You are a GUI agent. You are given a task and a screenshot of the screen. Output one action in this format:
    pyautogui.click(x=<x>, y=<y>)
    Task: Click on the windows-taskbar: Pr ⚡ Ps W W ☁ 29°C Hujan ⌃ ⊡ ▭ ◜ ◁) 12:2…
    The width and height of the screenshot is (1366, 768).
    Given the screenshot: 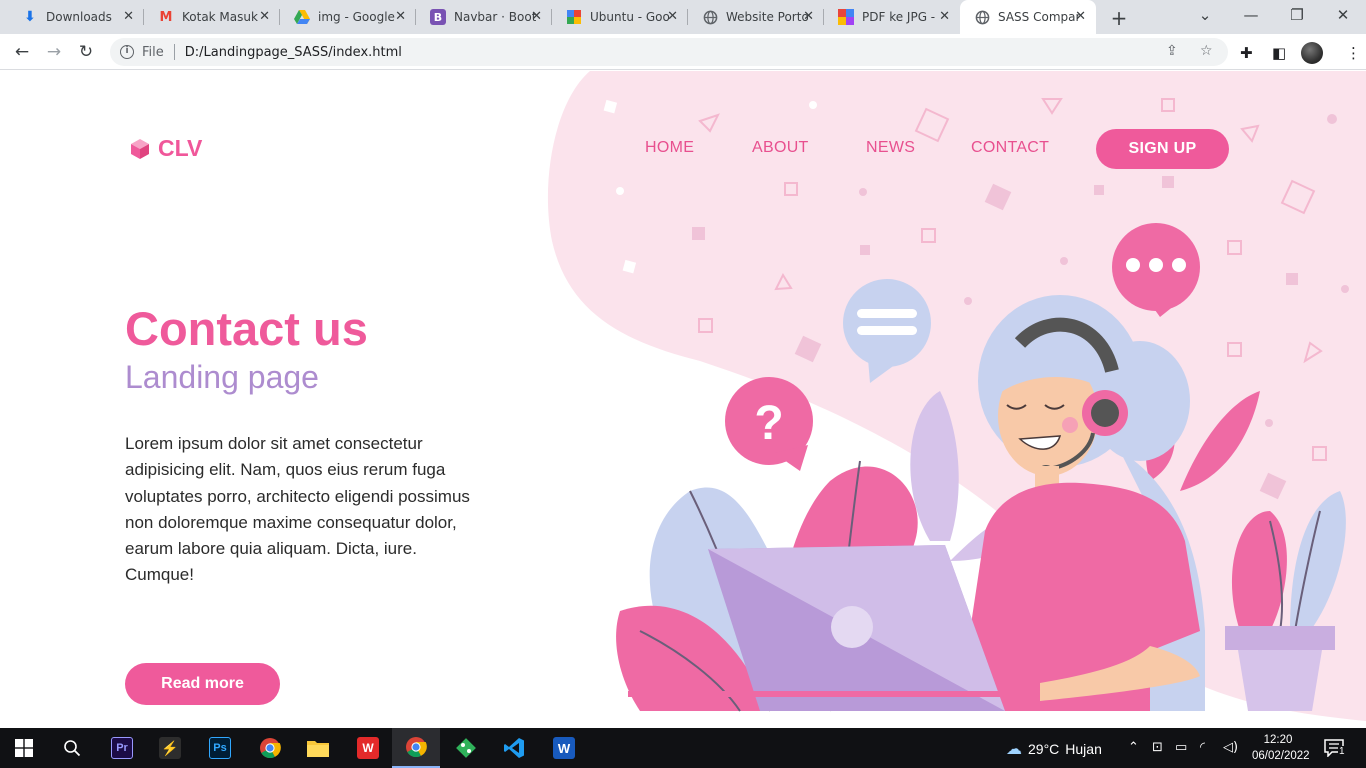 What is the action you would take?
    pyautogui.click(x=683, y=748)
    